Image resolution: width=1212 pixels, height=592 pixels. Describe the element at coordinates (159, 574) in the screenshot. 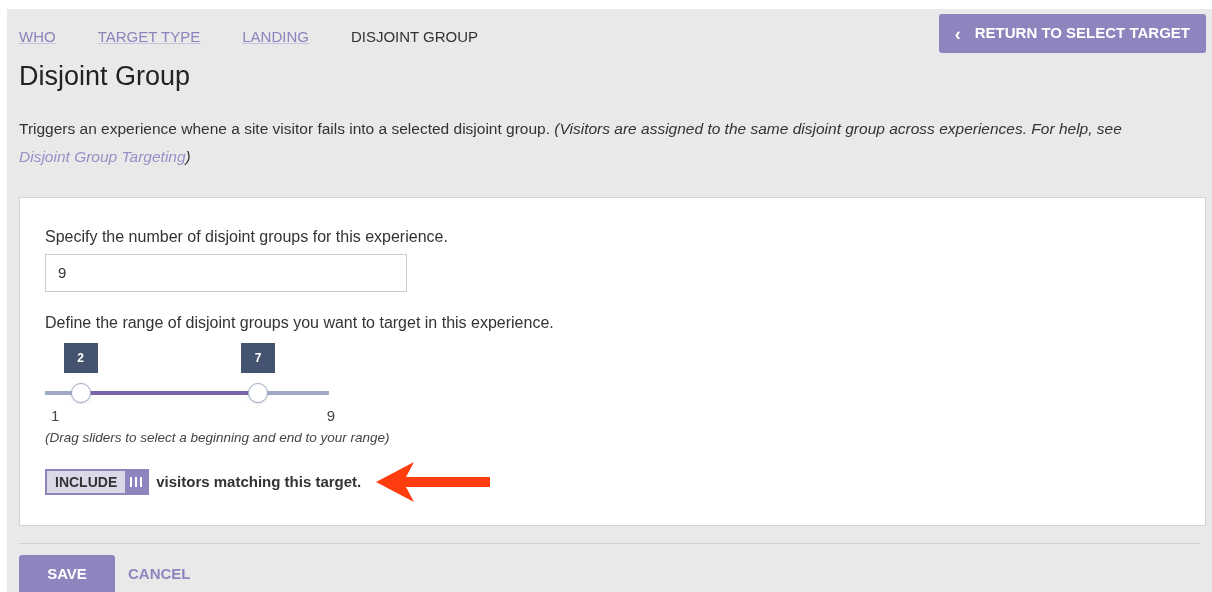

I see `cancel-link: CANCEL` at that location.